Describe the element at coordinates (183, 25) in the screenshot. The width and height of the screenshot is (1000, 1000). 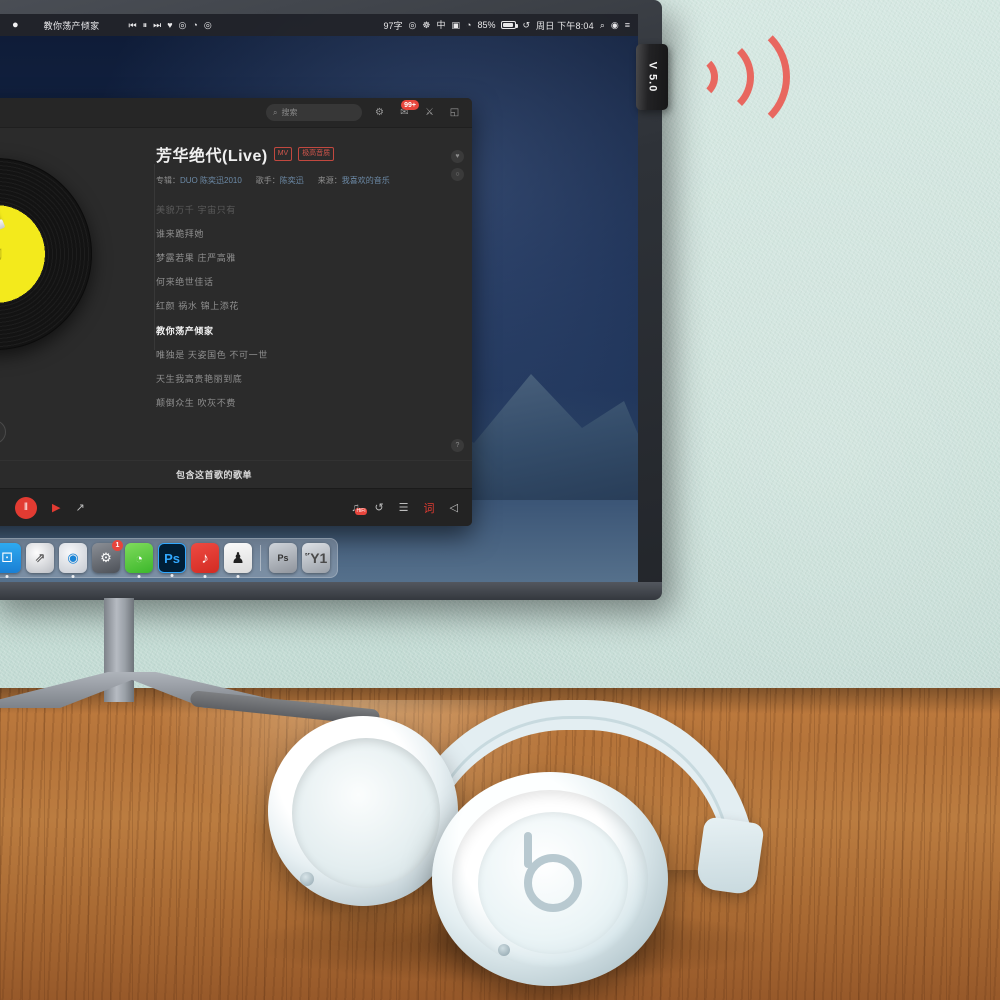
I see `menubar-app-icon: ◎` at that location.